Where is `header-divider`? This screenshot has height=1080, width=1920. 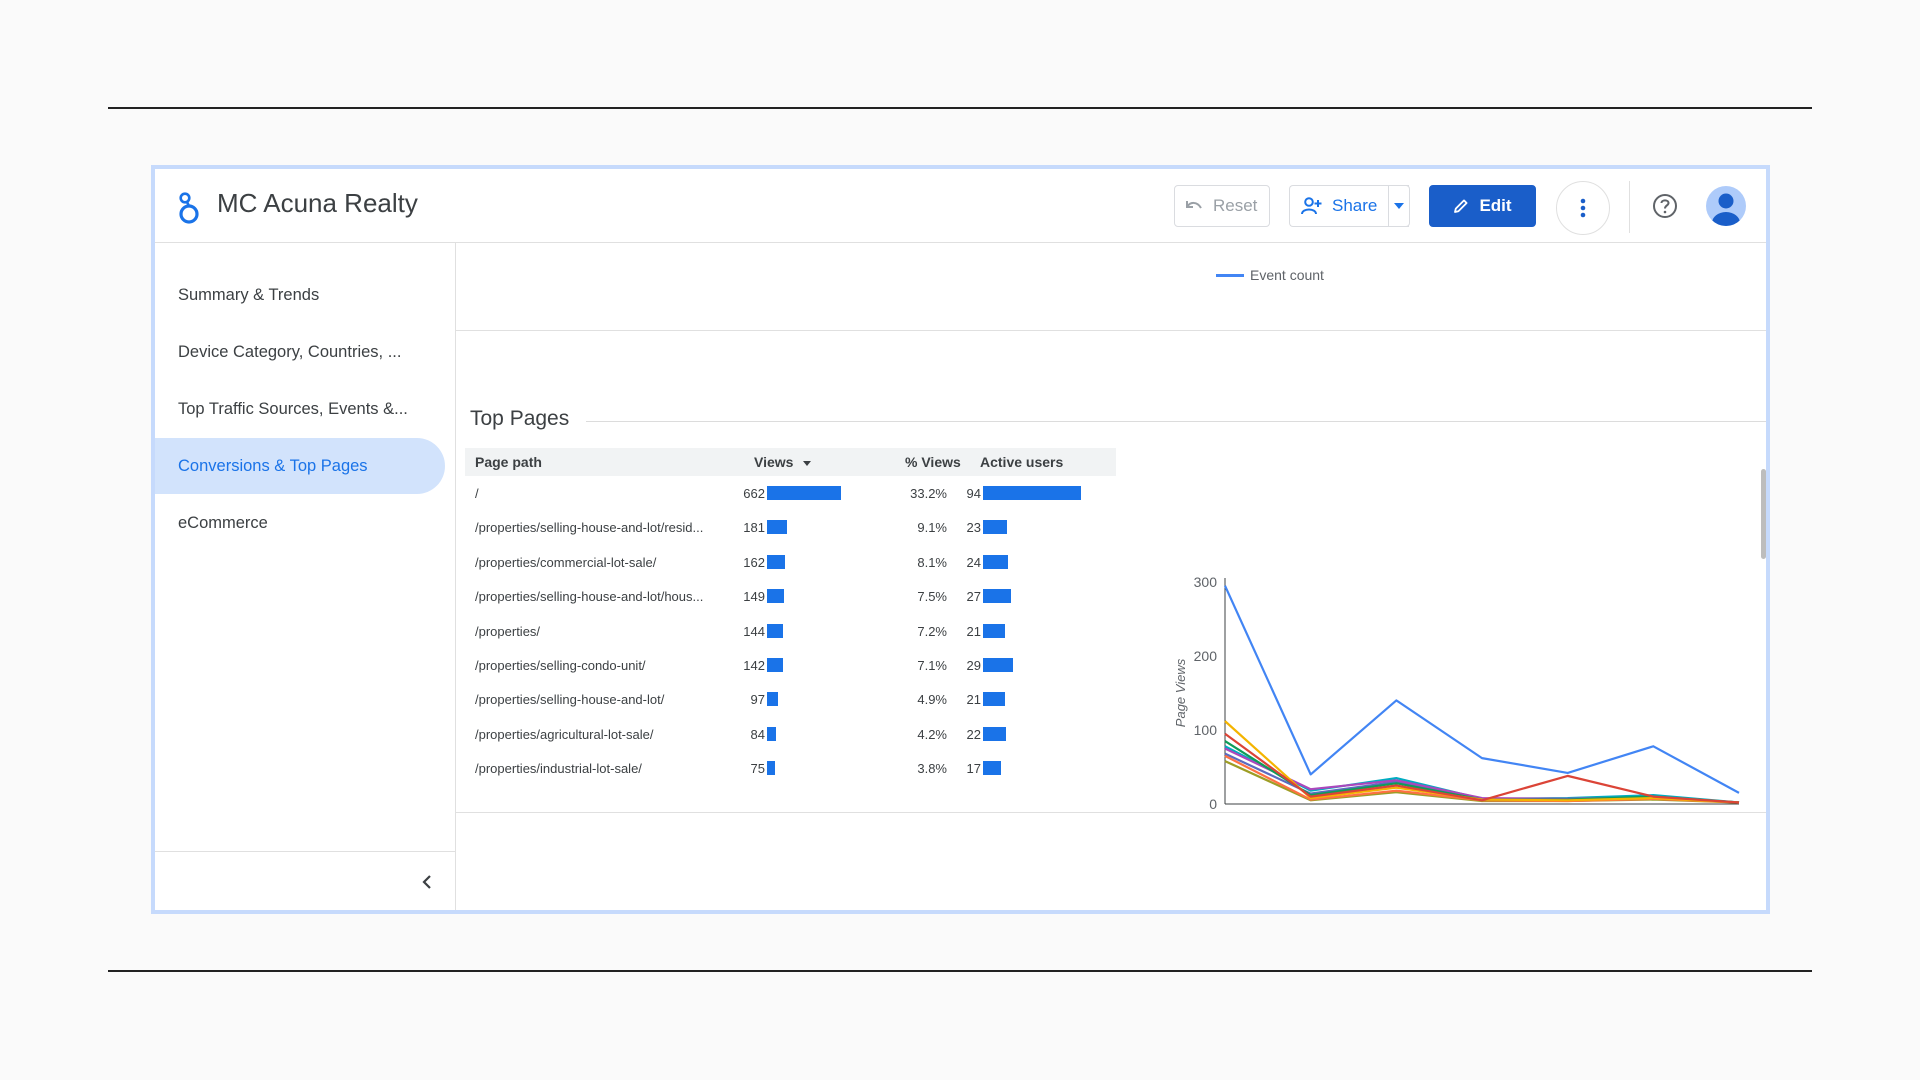 header-divider is located at coordinates (1629, 207).